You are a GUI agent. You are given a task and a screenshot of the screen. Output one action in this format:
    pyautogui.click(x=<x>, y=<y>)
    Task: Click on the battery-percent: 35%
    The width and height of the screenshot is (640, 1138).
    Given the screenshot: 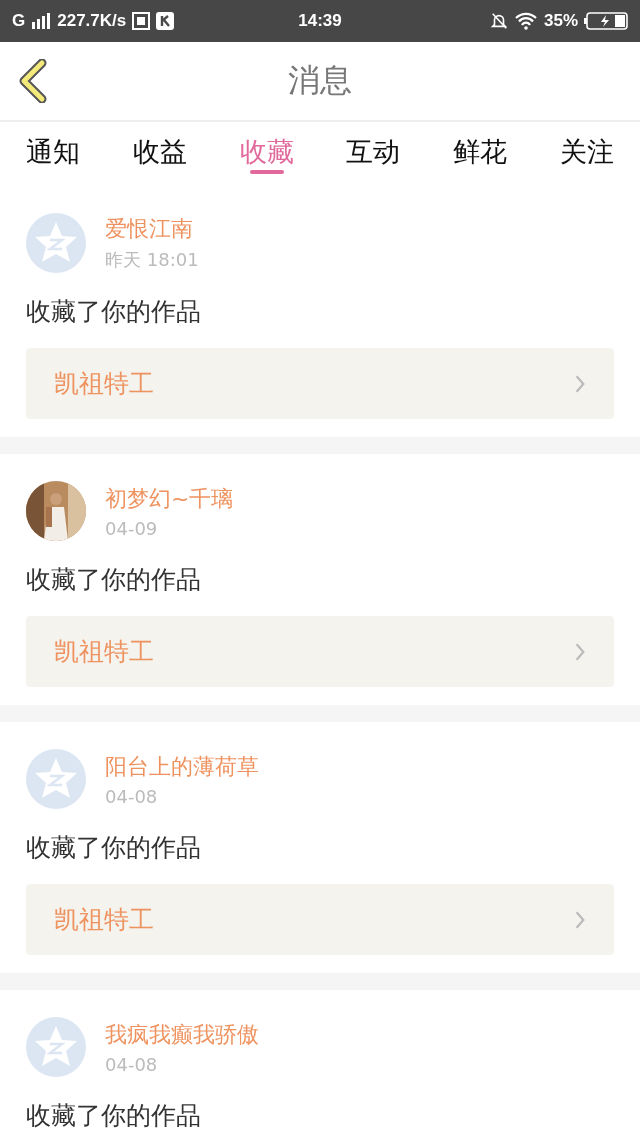 What is the action you would take?
    pyautogui.click(x=560, y=21)
    